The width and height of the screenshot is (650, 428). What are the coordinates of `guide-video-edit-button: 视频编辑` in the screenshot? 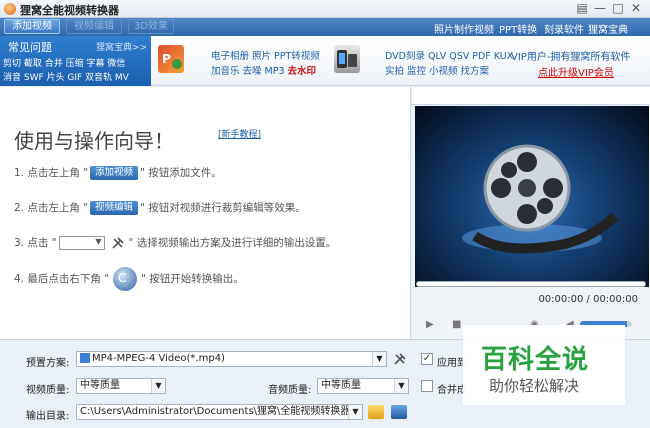 It's located at (114, 208).